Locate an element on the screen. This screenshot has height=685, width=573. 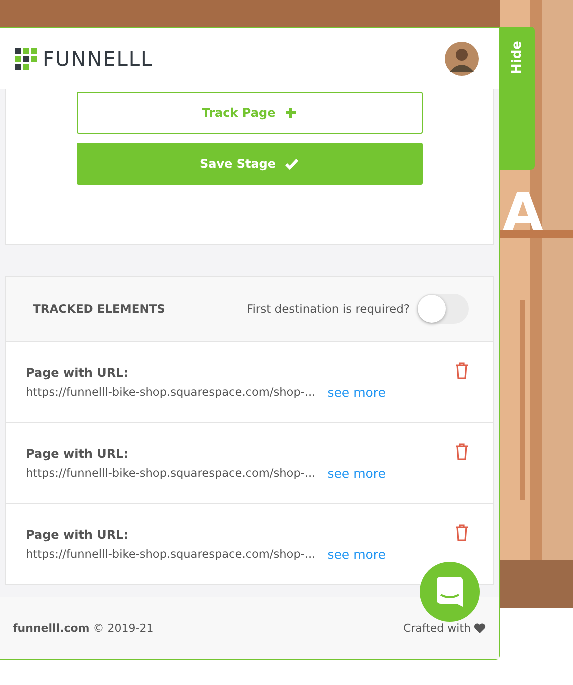
heart-icon is located at coordinates (480, 628).